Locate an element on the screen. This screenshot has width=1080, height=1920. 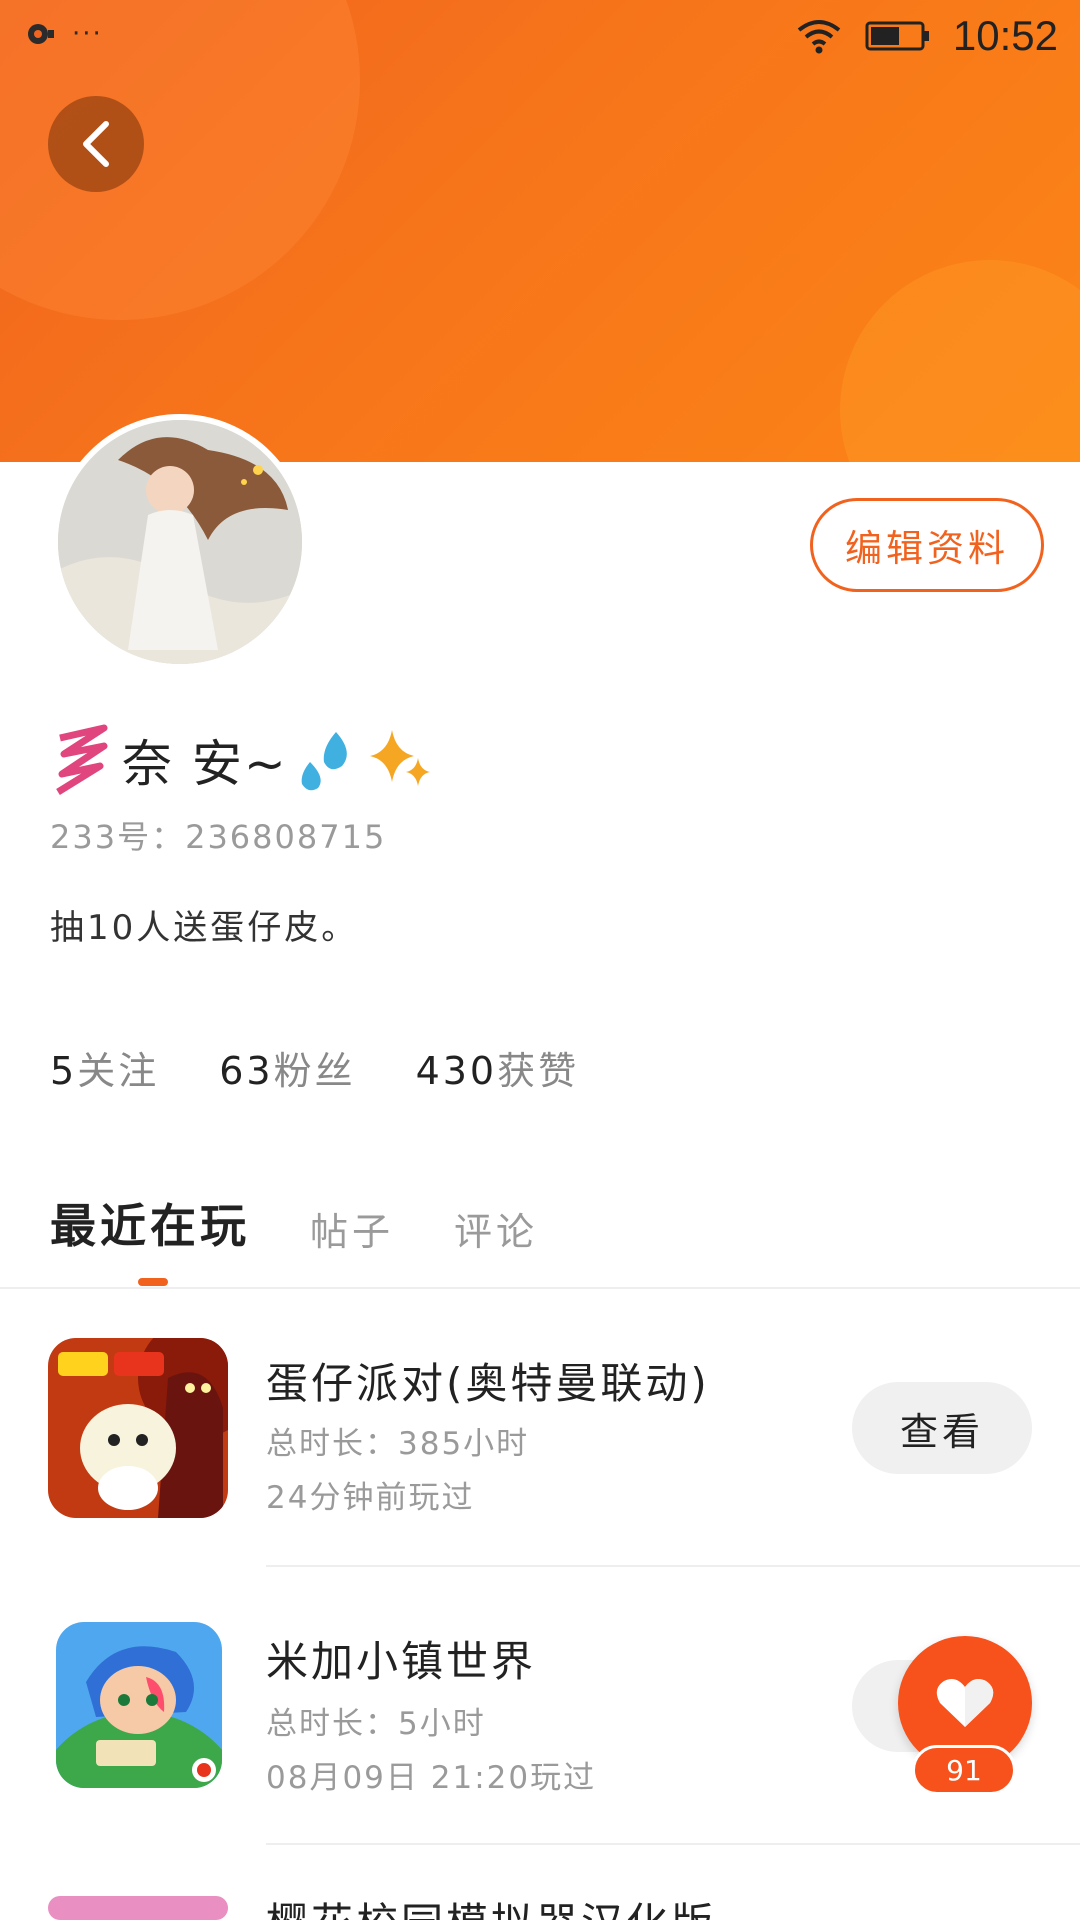
back-button is located at coordinates (96, 144).